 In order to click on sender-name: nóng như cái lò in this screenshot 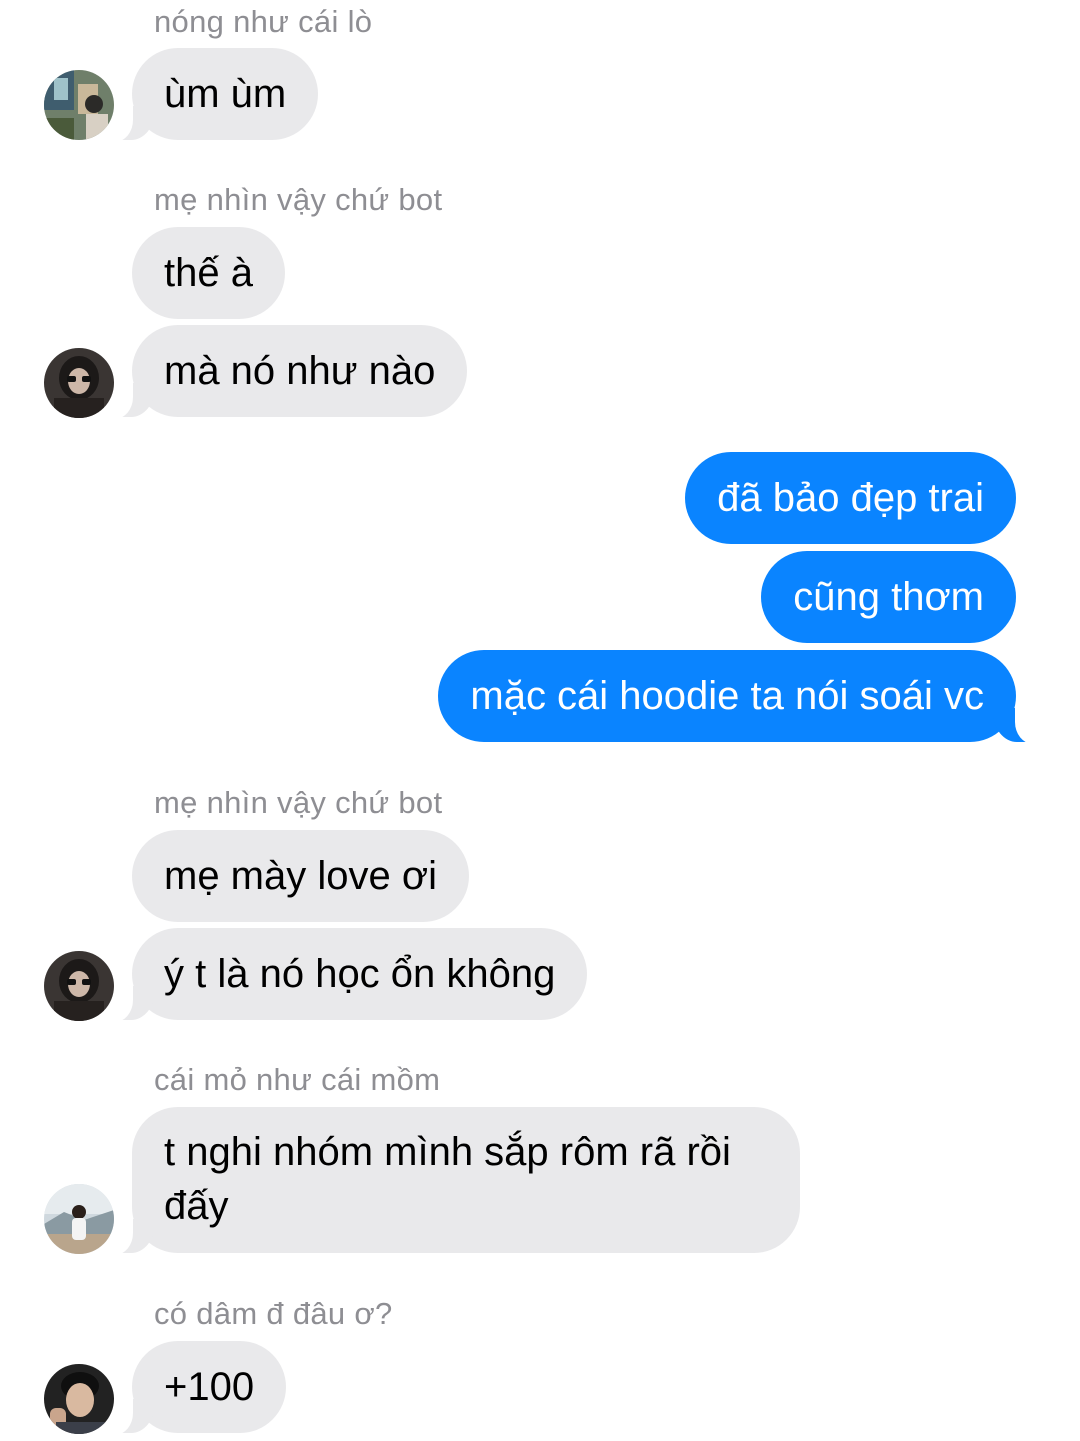, I will do `click(263, 21)`.